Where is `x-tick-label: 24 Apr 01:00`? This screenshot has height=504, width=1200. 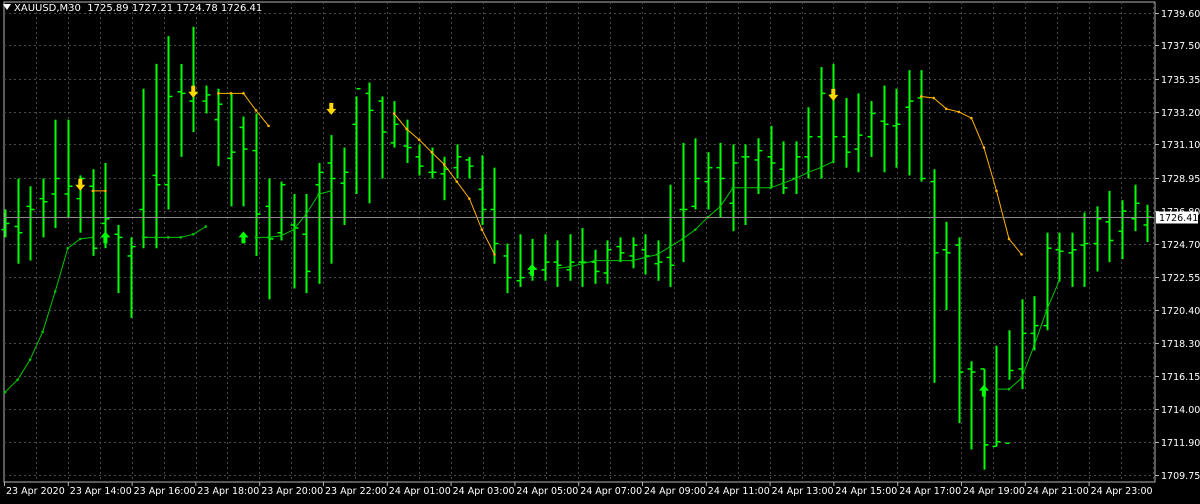 x-tick-label: 24 Apr 01:00 is located at coordinates (420, 491).